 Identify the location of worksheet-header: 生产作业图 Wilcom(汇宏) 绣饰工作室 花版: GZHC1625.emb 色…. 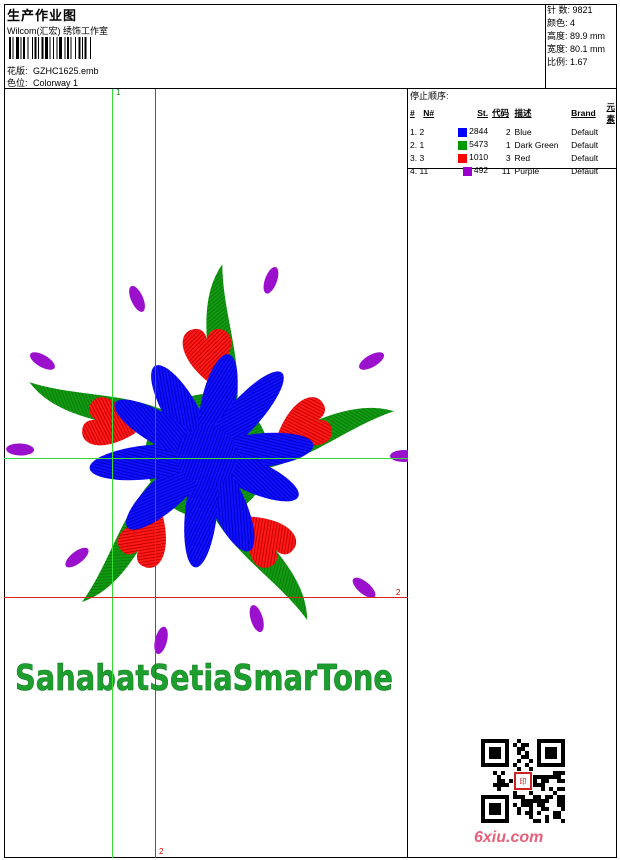
(310, 46).